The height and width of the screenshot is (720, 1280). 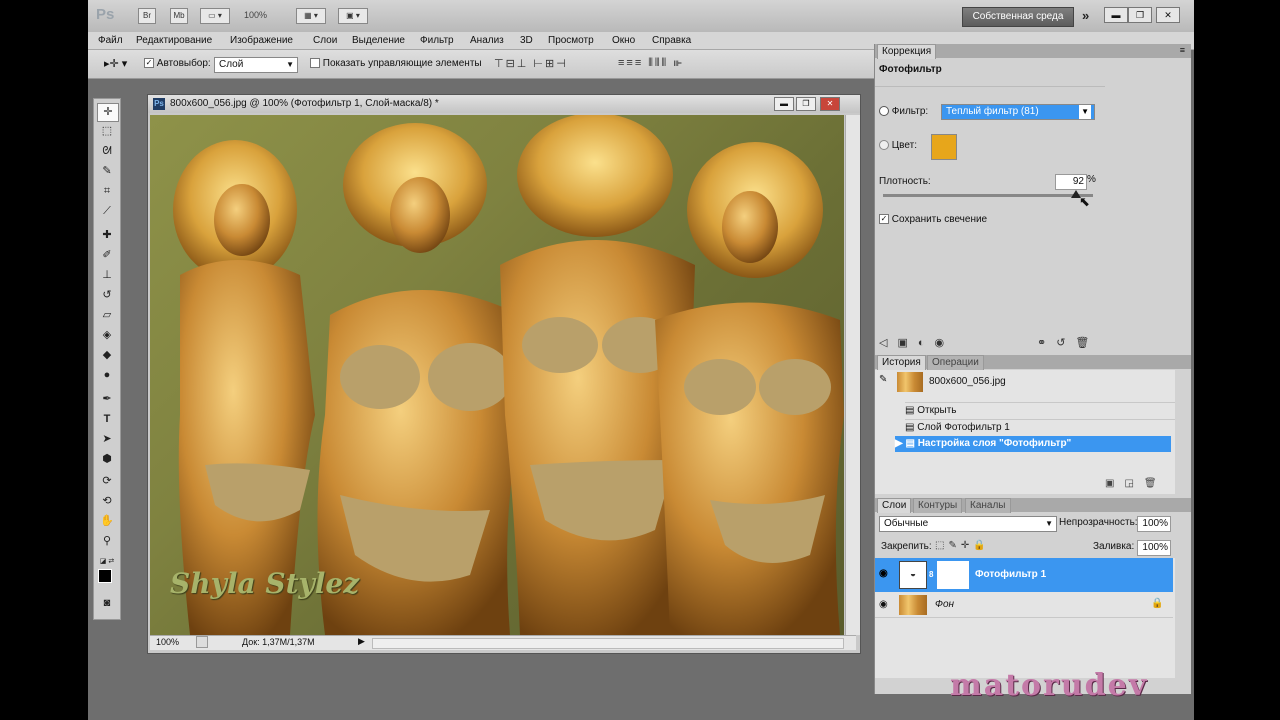 What do you see at coordinates (107, 439) in the screenshot?
I see `path-selection-tool-icon: ➤` at bounding box center [107, 439].